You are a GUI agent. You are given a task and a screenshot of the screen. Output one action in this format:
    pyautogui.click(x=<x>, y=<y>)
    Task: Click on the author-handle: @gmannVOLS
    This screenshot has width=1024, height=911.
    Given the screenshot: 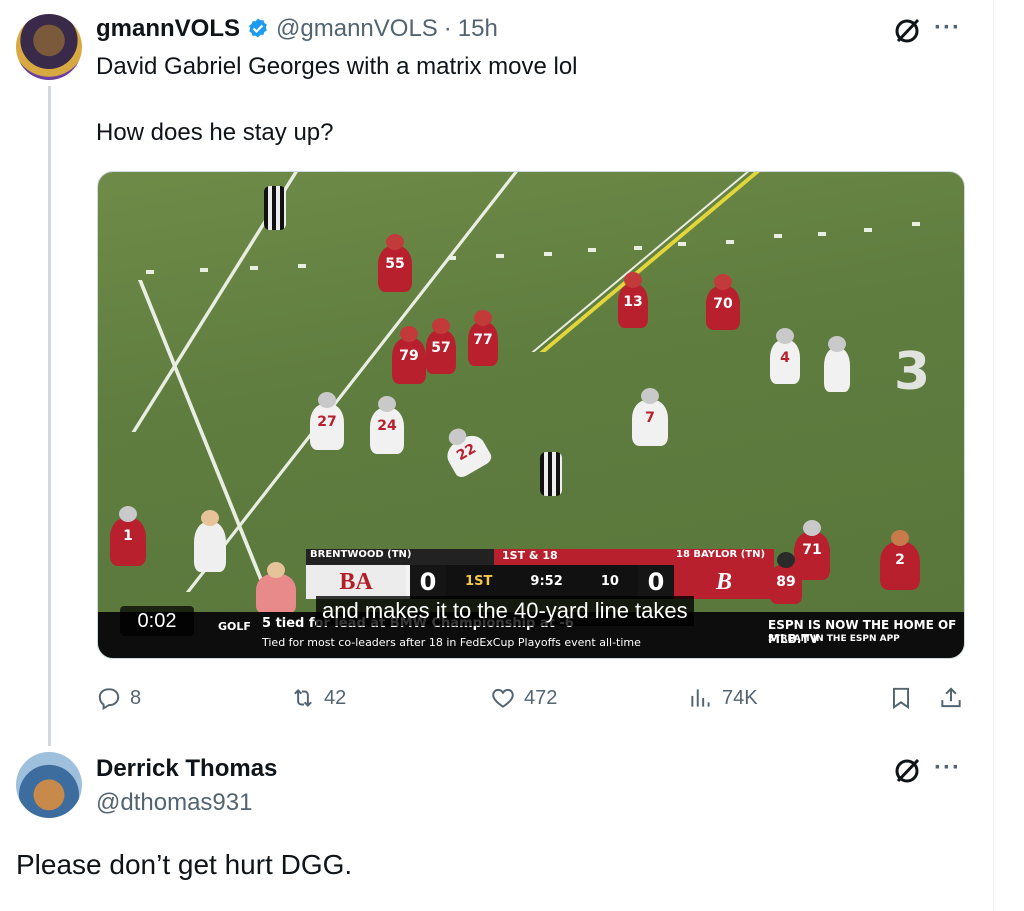 What is the action you would take?
    pyautogui.click(x=357, y=29)
    